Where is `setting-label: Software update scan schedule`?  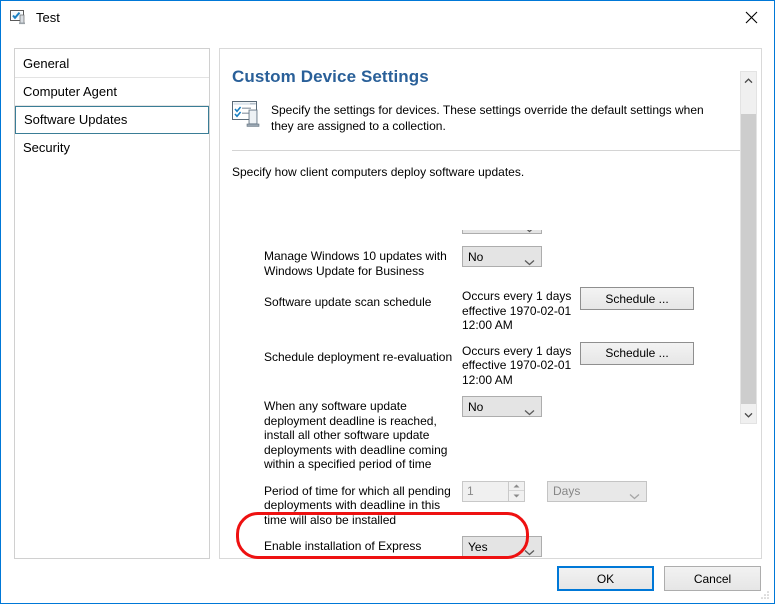 setting-label: Software update scan schedule is located at coordinates (348, 302).